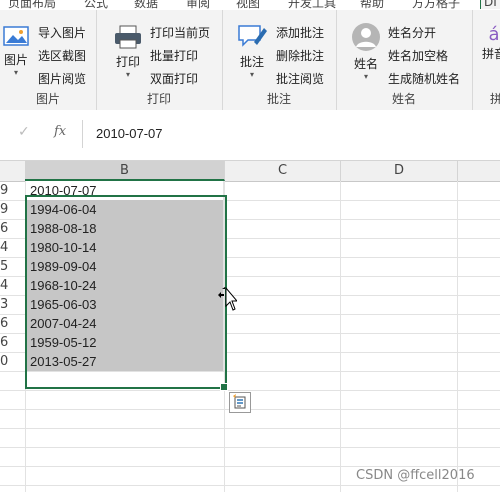 The height and width of the screenshot is (492, 500). What do you see at coordinates (128, 52) in the screenshot?
I see `print-button: 打印 ▾` at bounding box center [128, 52].